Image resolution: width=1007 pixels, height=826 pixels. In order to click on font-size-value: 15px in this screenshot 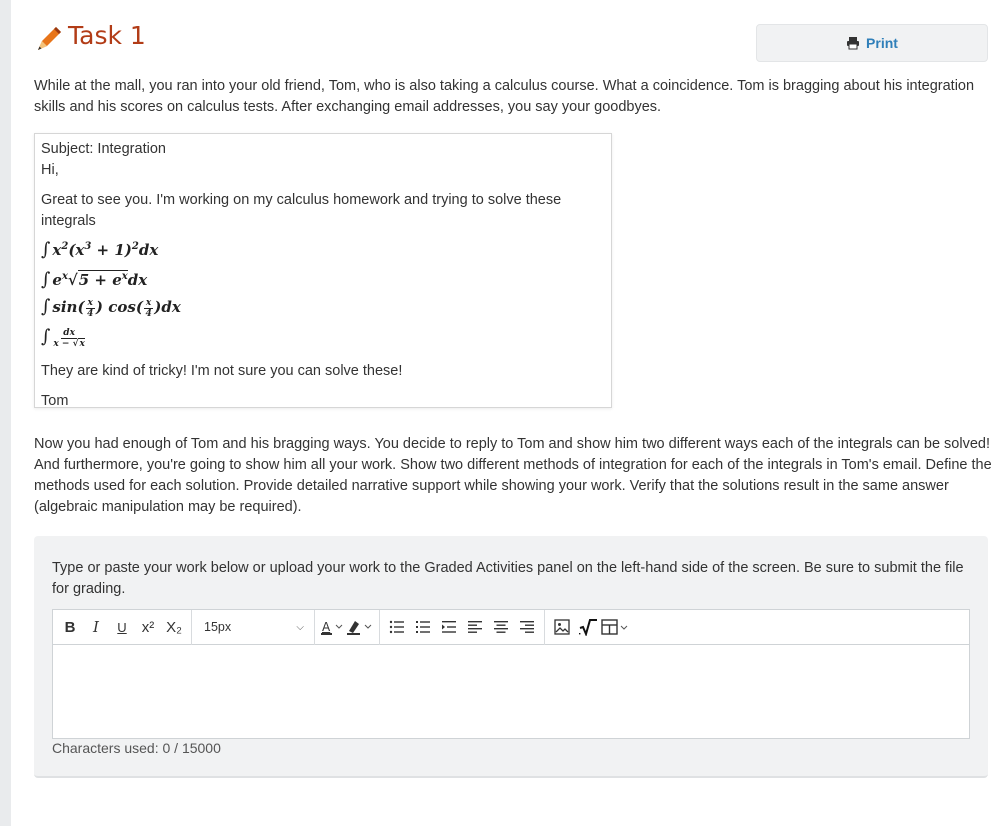, I will do `click(218, 627)`.